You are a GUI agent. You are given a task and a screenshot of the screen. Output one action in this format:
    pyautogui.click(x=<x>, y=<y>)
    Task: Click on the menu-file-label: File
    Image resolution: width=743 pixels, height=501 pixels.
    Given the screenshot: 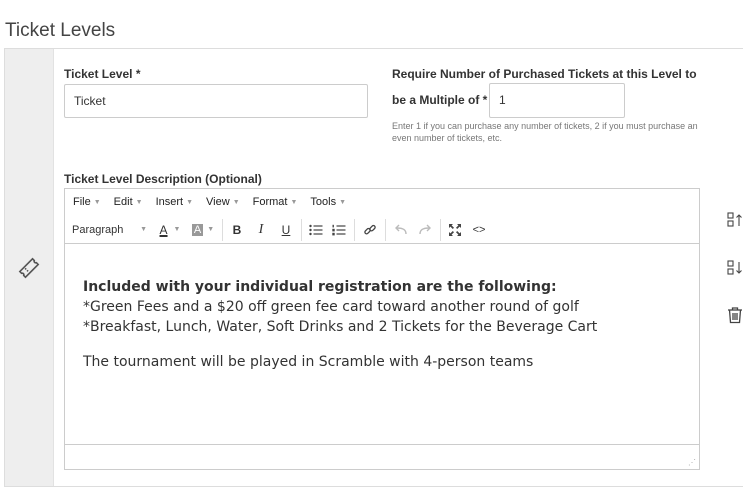 What is the action you would take?
    pyautogui.click(x=82, y=202)
    